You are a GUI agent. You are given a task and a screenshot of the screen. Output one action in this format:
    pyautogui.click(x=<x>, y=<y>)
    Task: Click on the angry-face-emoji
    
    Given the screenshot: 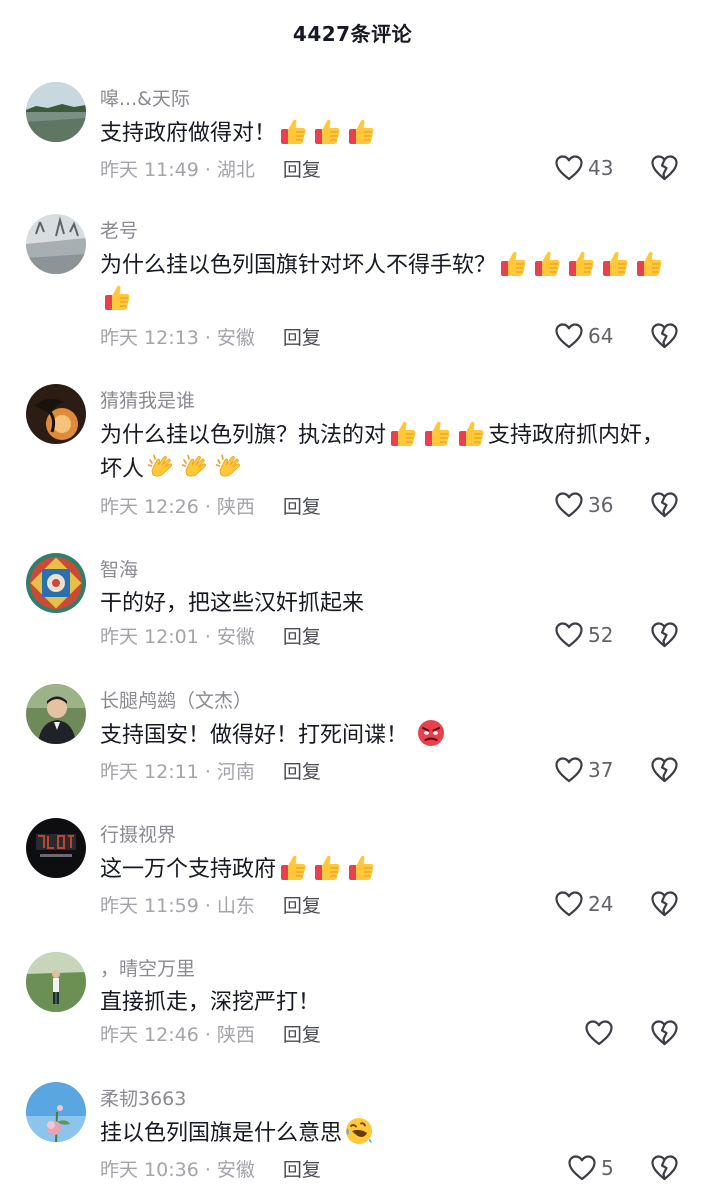 What is the action you would take?
    pyautogui.click(x=431, y=733)
    